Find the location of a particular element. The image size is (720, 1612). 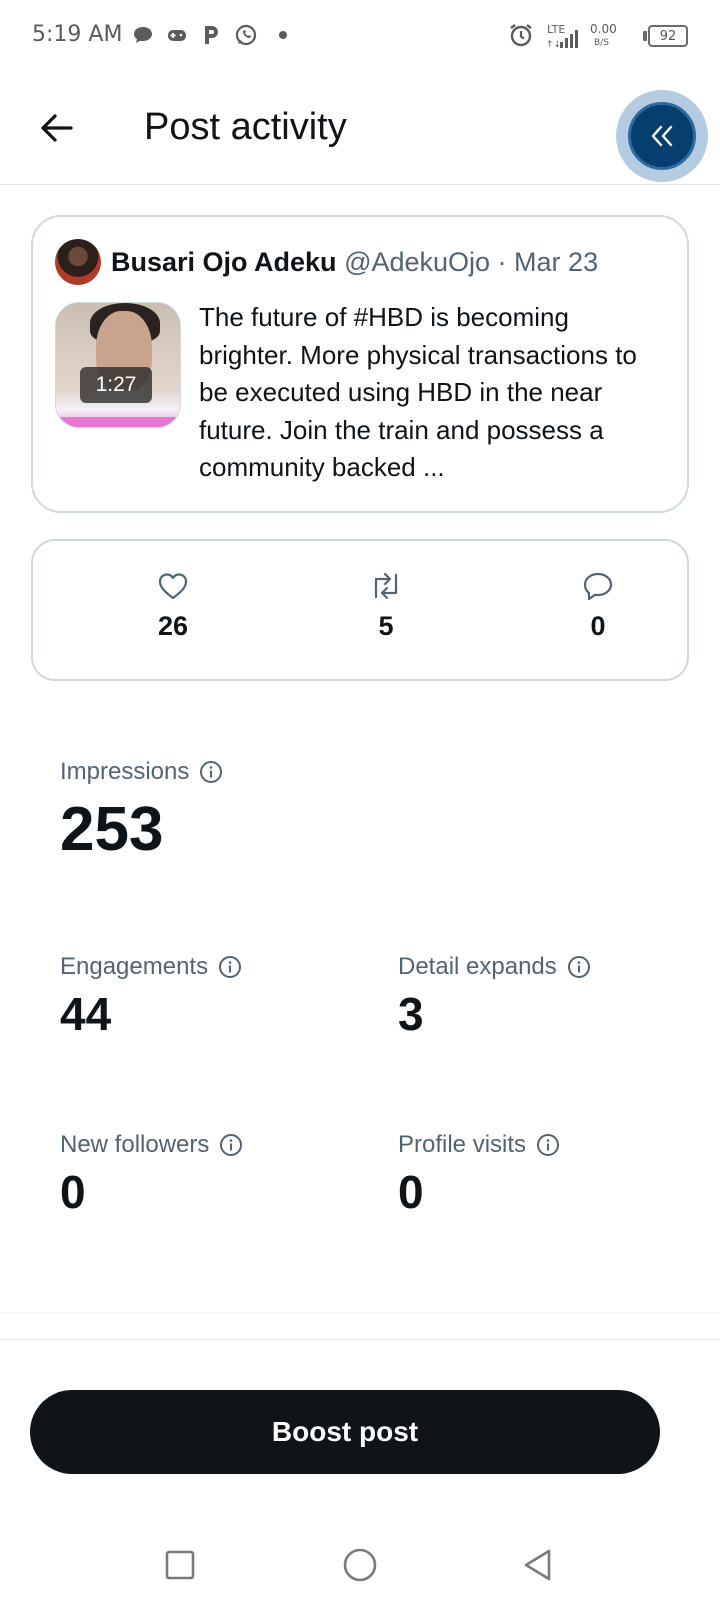

arrow-left-icon is located at coordinates (57, 128).